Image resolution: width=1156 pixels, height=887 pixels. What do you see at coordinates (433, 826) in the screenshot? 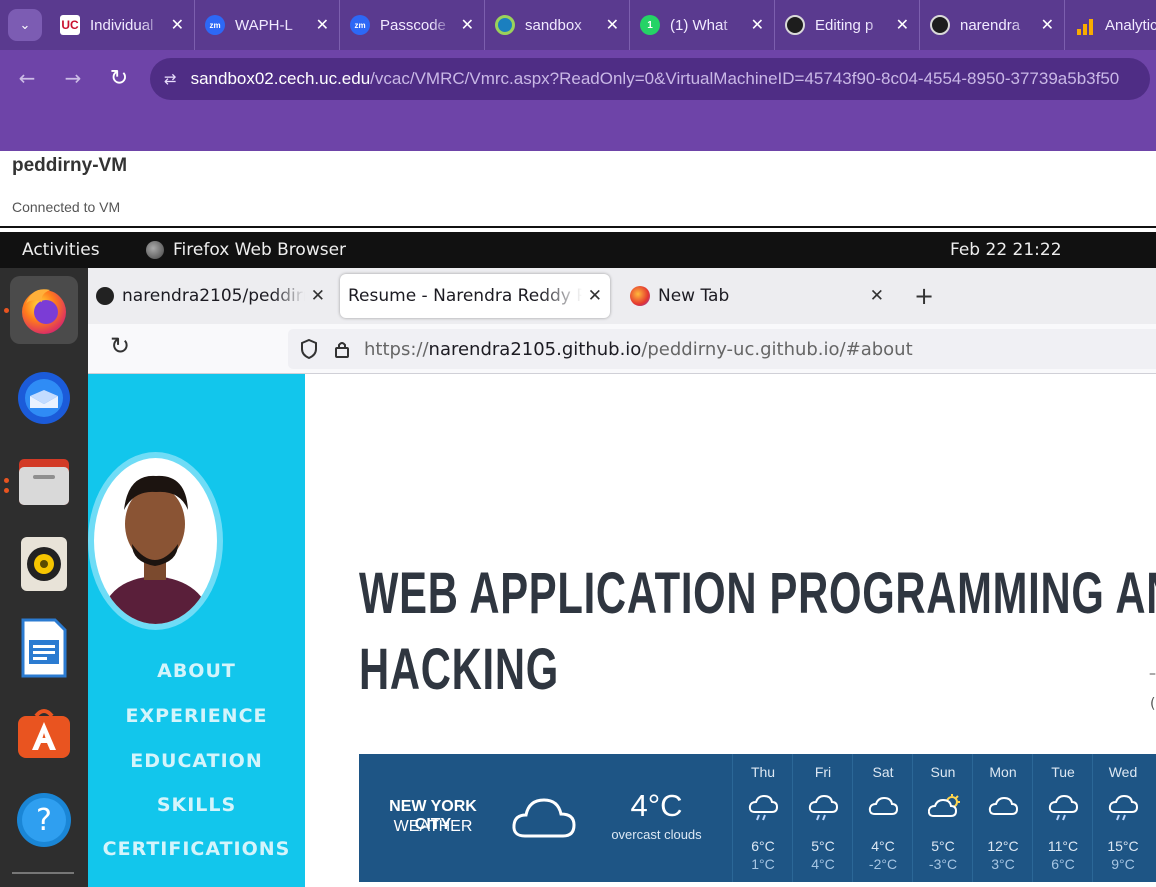
I see `weather-label: WEATHER` at bounding box center [433, 826].